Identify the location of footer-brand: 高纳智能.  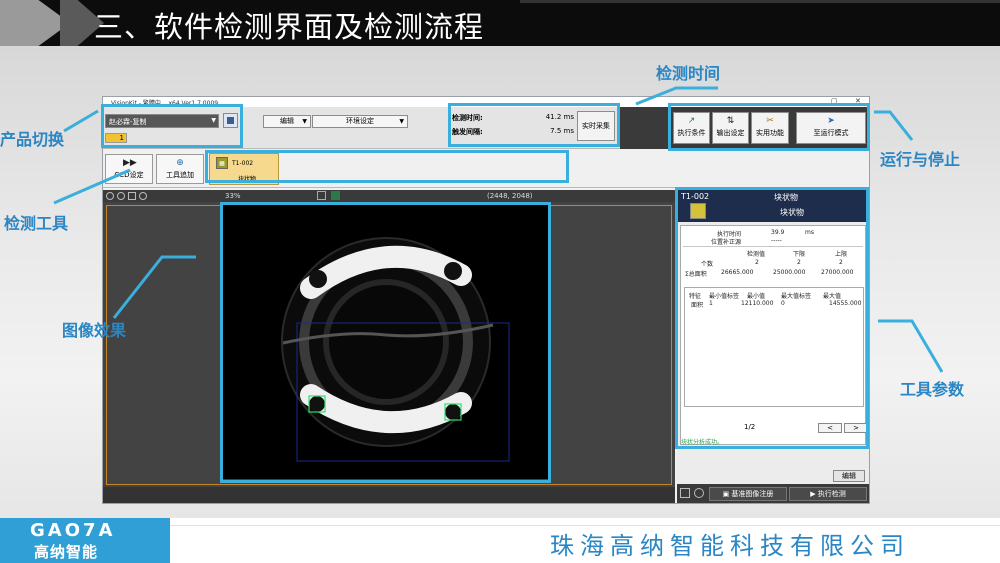
(66, 552).